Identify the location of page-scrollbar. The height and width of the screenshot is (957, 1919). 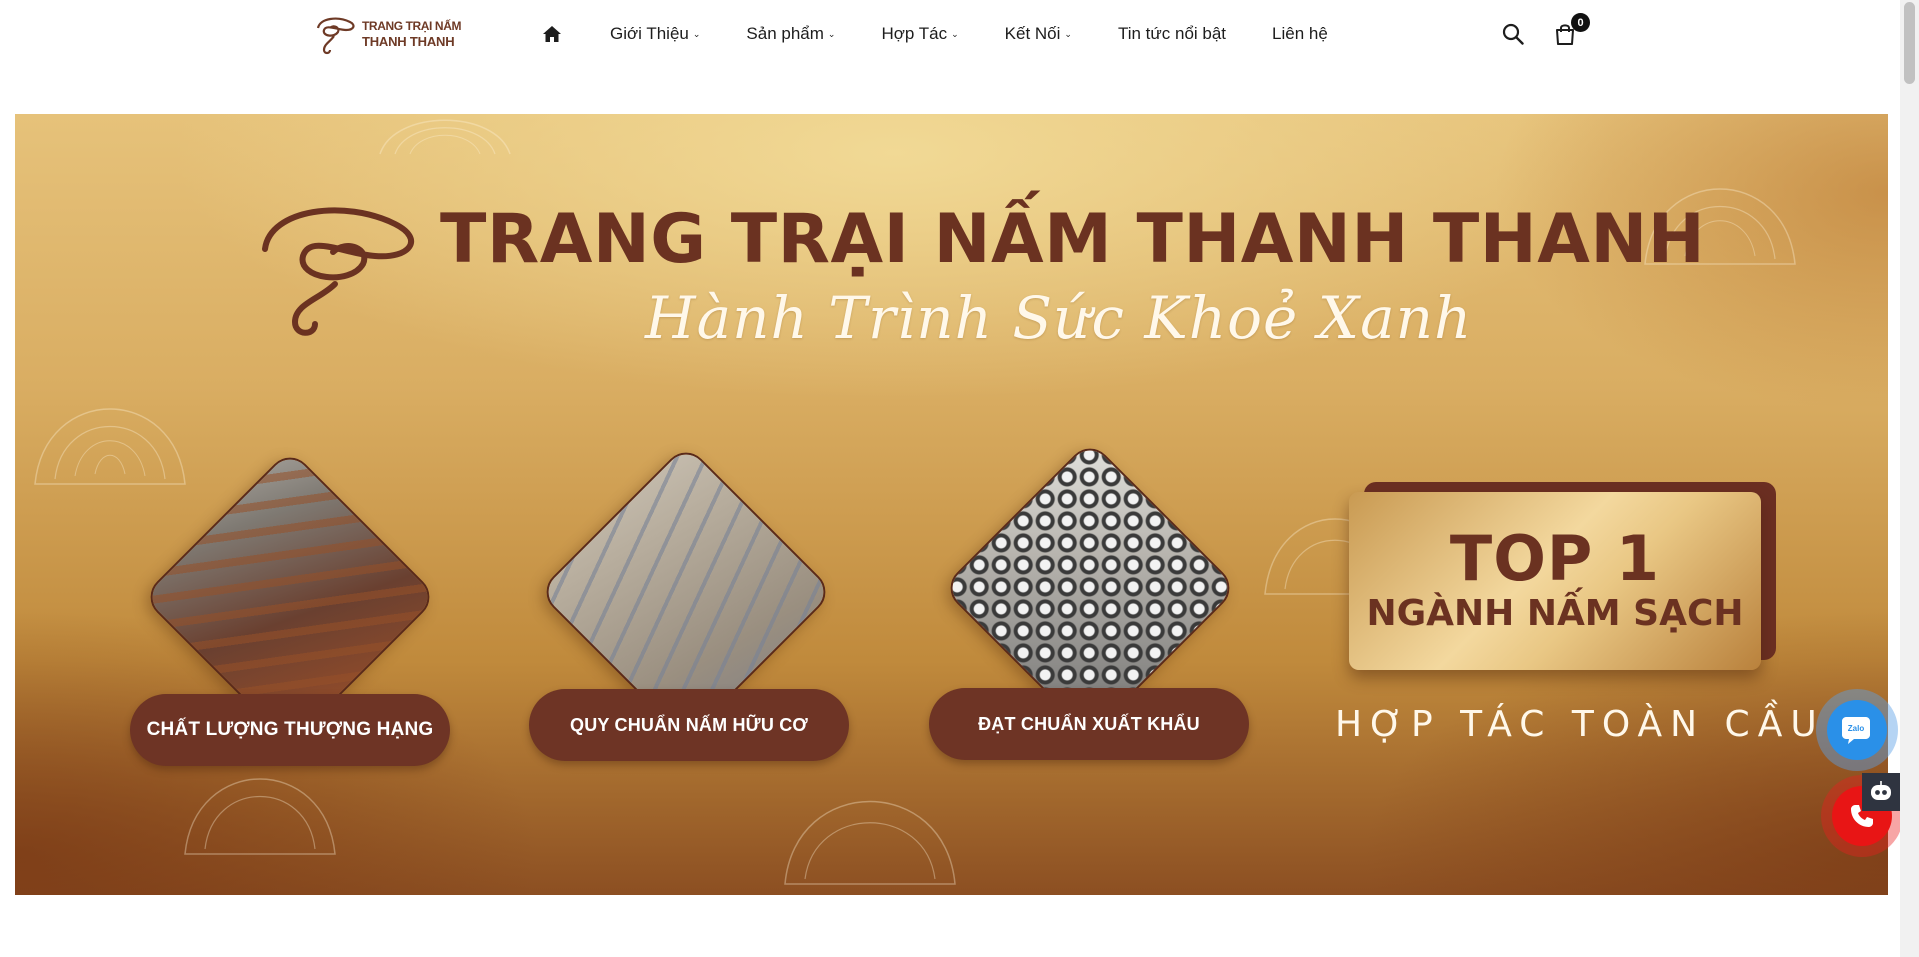
(1909, 478).